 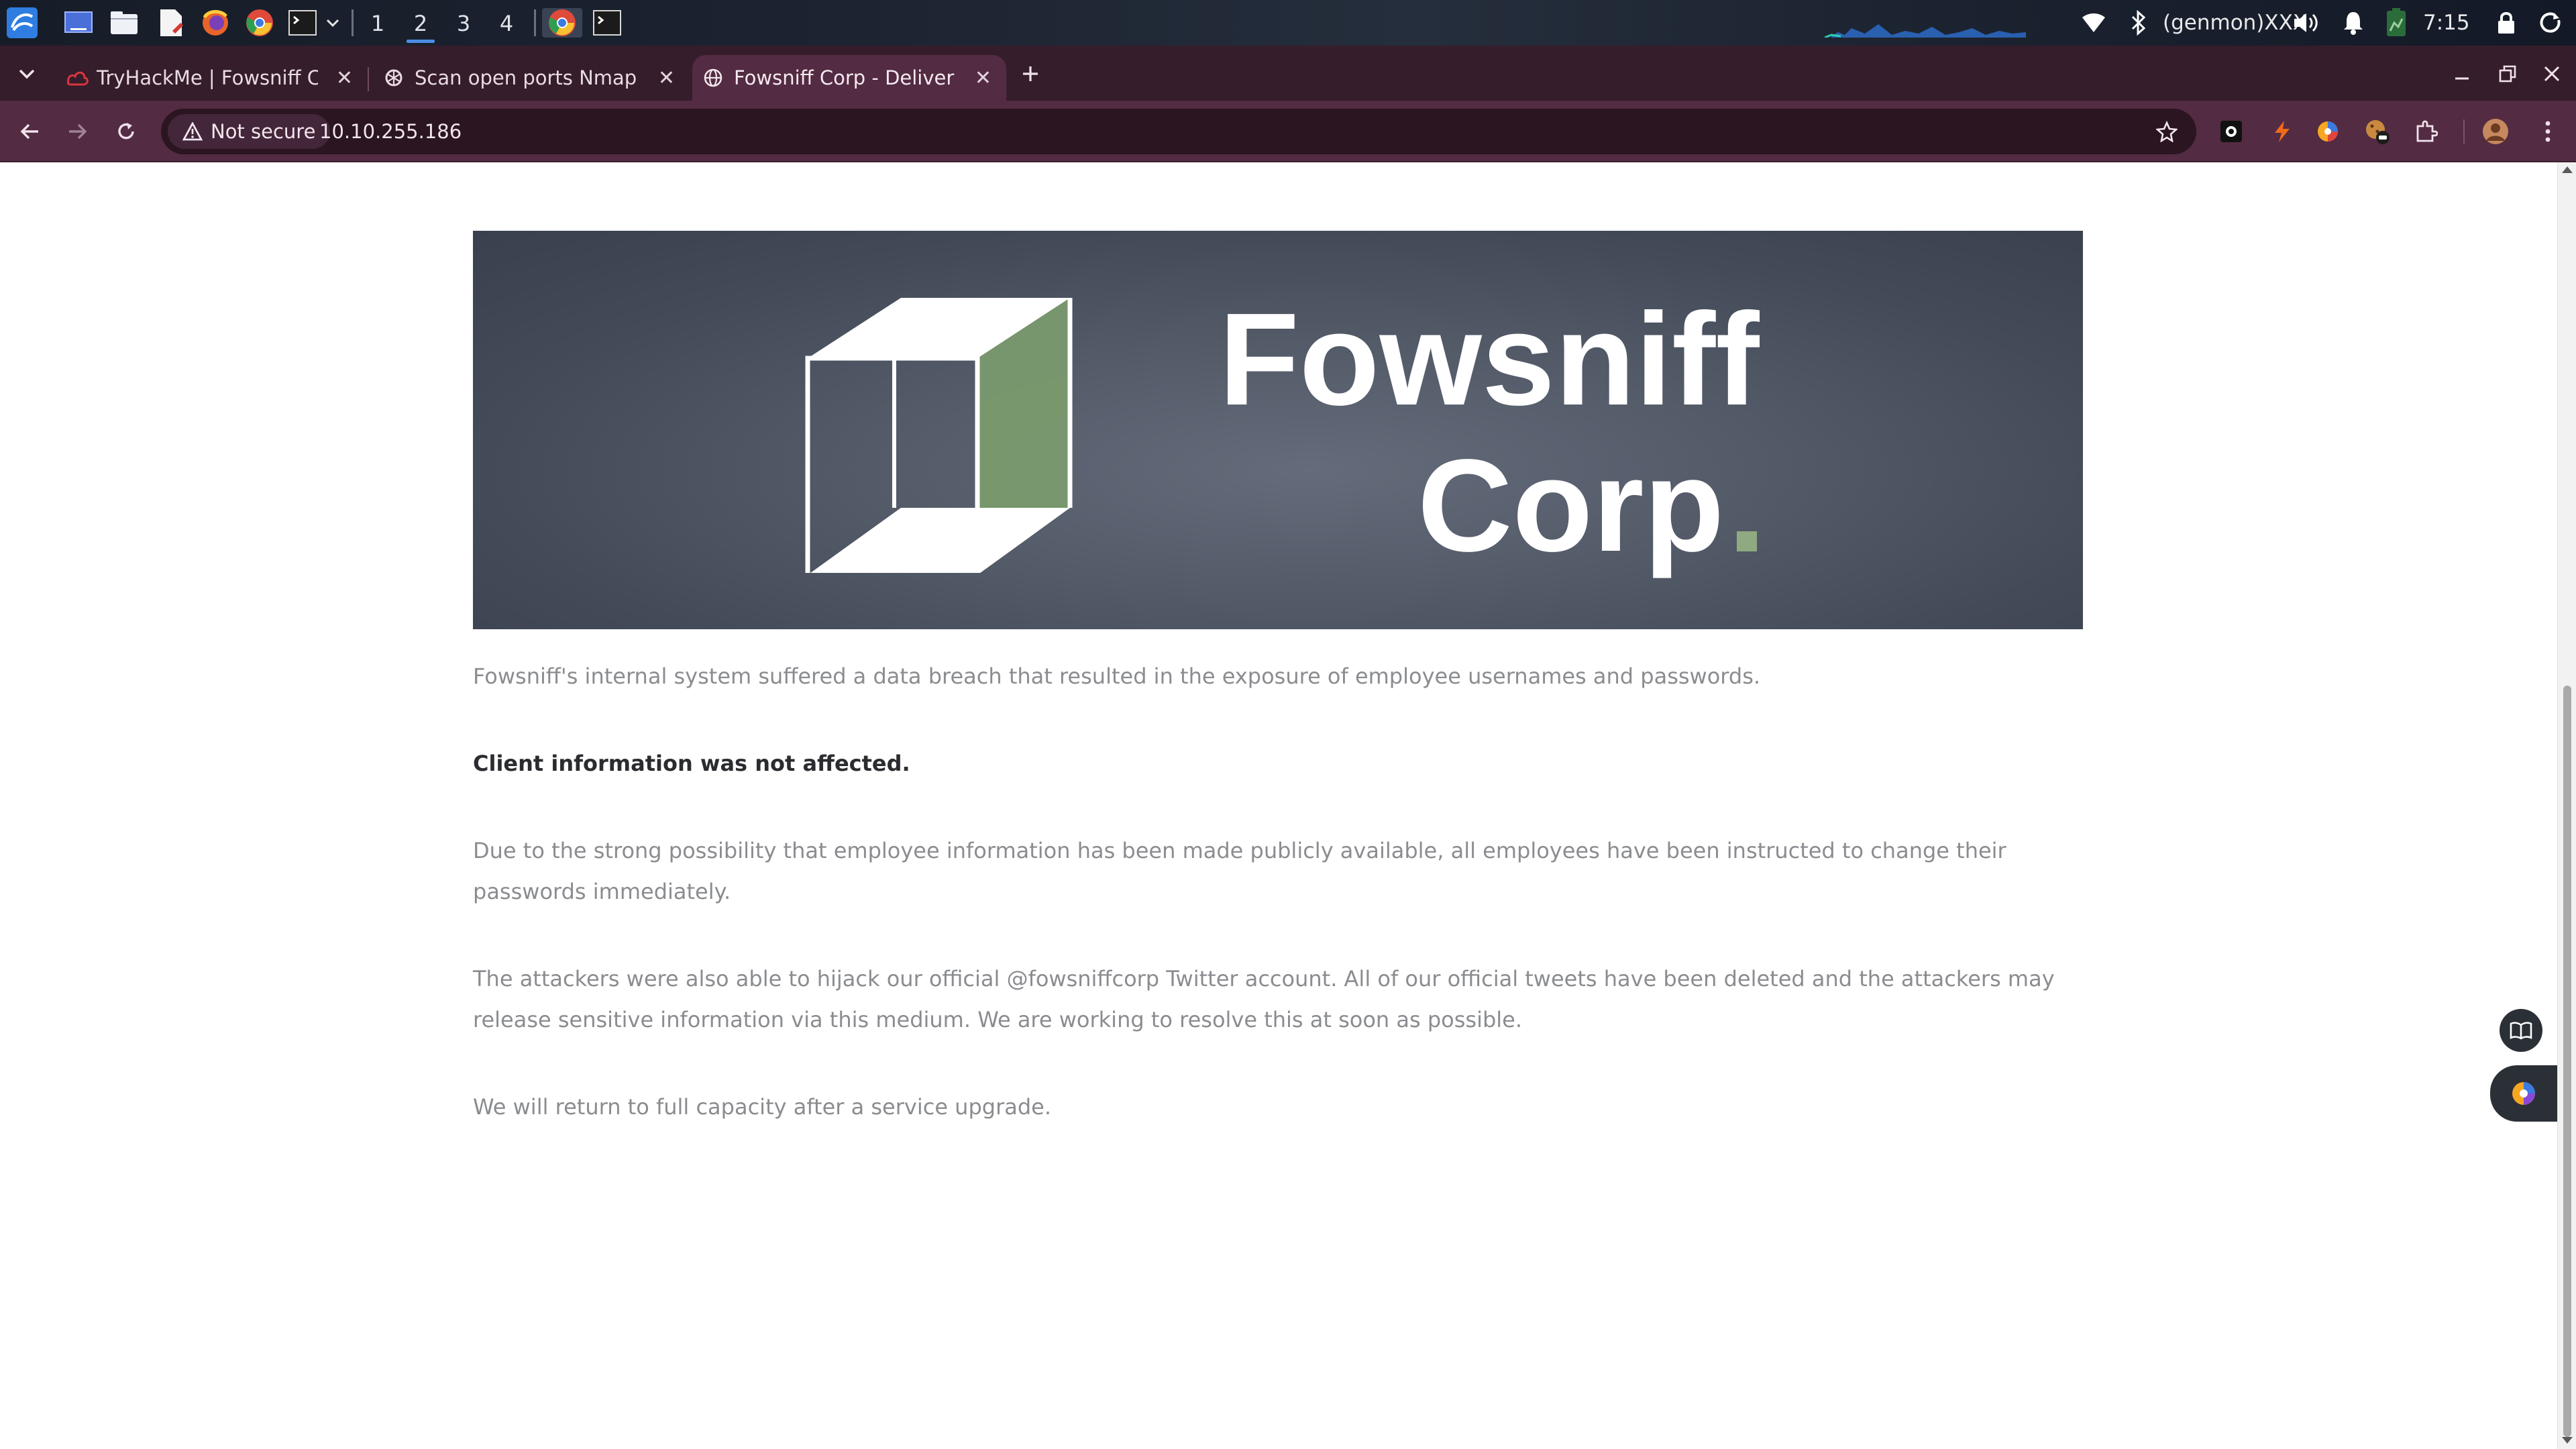 What do you see at coordinates (332, 23) in the screenshot?
I see `chevron-down-icon` at bounding box center [332, 23].